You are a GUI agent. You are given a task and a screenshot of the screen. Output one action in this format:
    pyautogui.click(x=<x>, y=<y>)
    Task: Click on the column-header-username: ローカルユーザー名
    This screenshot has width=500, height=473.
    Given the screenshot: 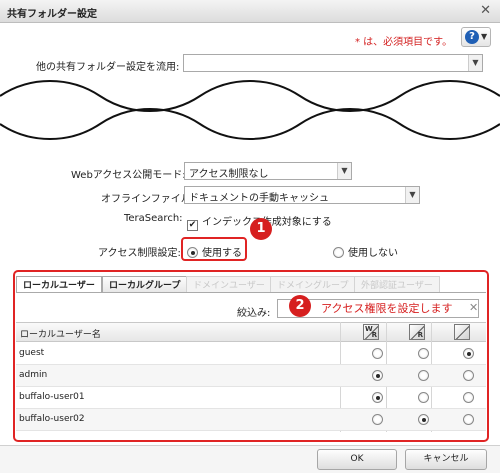 What is the action you would take?
    pyautogui.click(x=60, y=333)
    